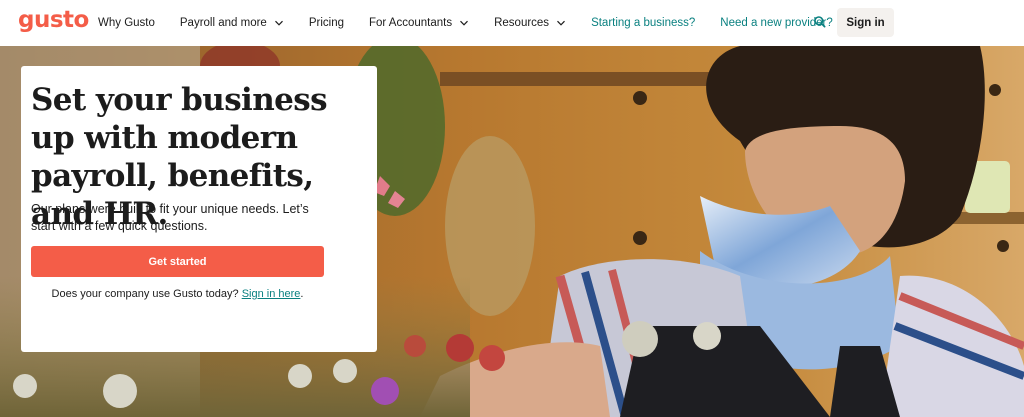 The width and height of the screenshot is (1024, 417). I want to click on existing-customer-prefix: Does your company use Gusto today?, so click(145, 294).